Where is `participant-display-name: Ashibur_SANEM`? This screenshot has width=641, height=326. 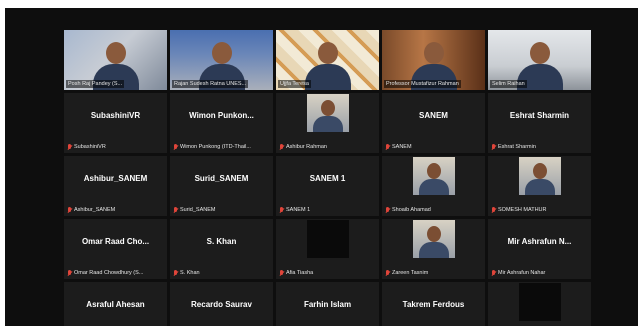
participant-display-name: Ashibur_SANEM is located at coordinates (115, 178).